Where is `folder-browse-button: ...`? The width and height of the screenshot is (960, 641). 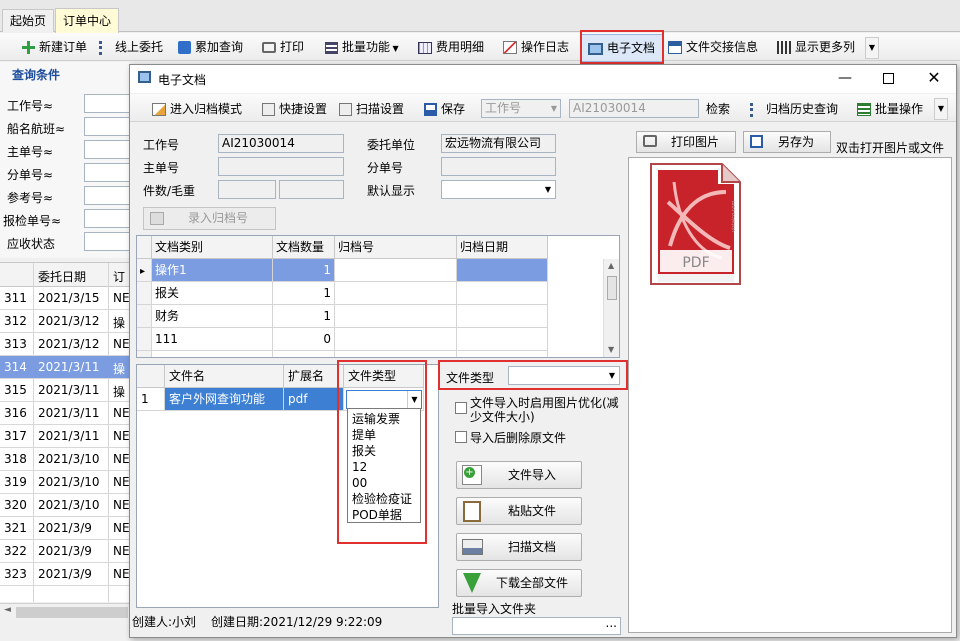 folder-browse-button: ... is located at coordinates (611, 623).